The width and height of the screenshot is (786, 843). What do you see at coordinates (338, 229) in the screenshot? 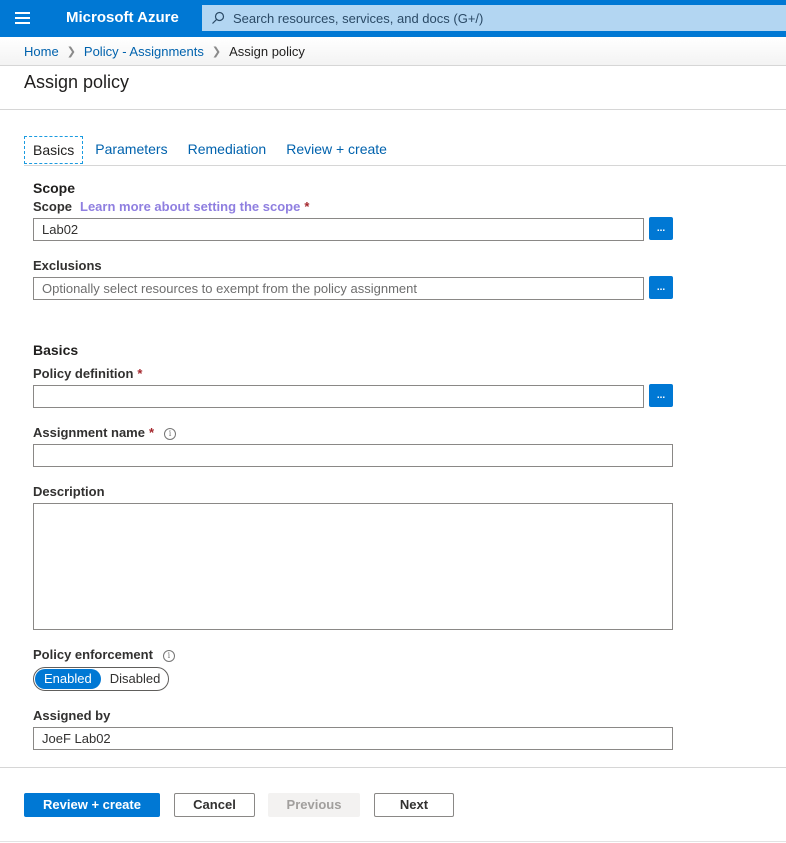
I see `scope-input: Lab02` at bounding box center [338, 229].